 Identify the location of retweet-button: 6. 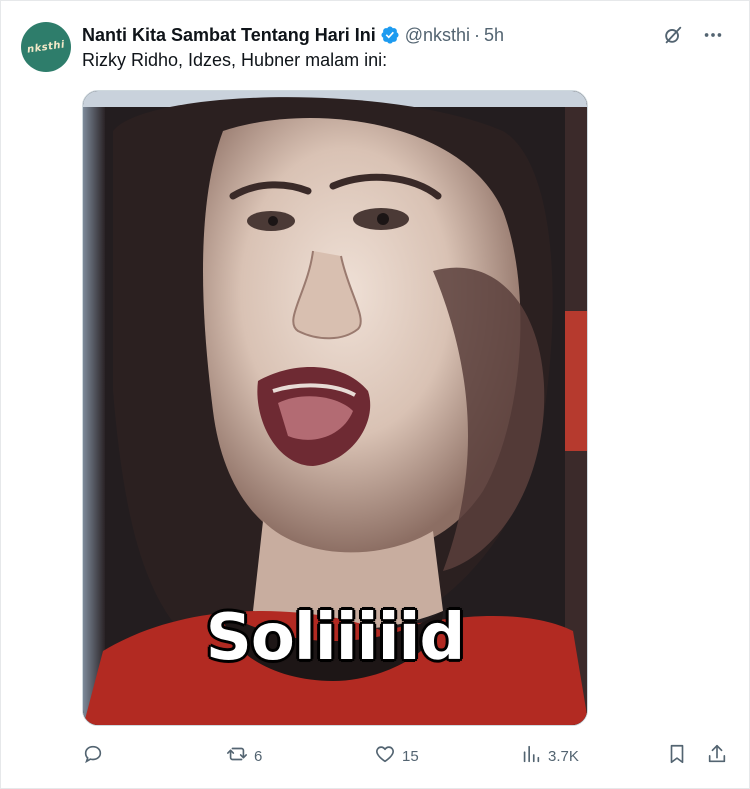
(244, 756).